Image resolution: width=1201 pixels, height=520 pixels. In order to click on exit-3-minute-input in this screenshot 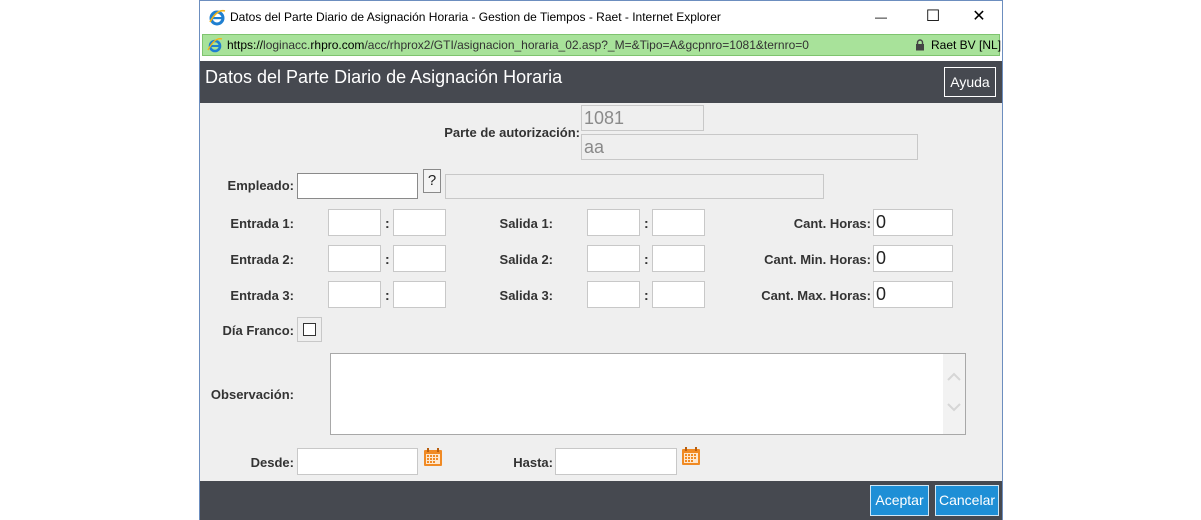, I will do `click(678, 294)`.